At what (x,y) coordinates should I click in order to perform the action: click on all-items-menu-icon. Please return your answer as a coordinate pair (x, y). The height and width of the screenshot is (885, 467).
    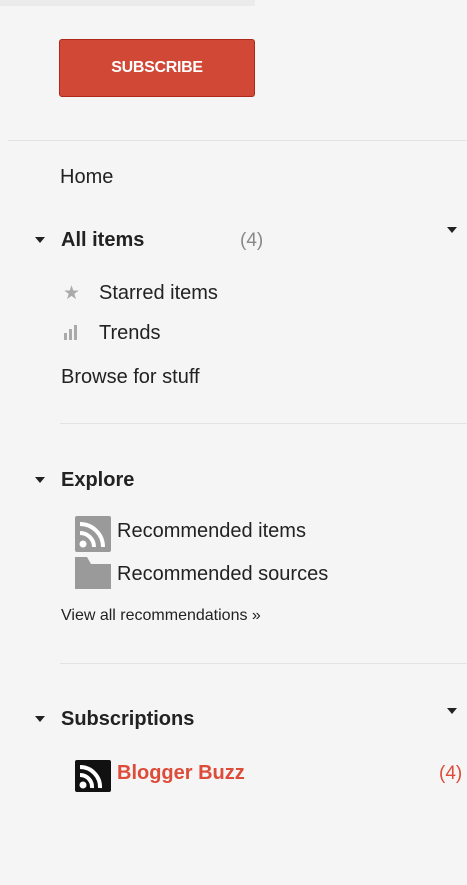
    Looking at the image, I should click on (452, 230).